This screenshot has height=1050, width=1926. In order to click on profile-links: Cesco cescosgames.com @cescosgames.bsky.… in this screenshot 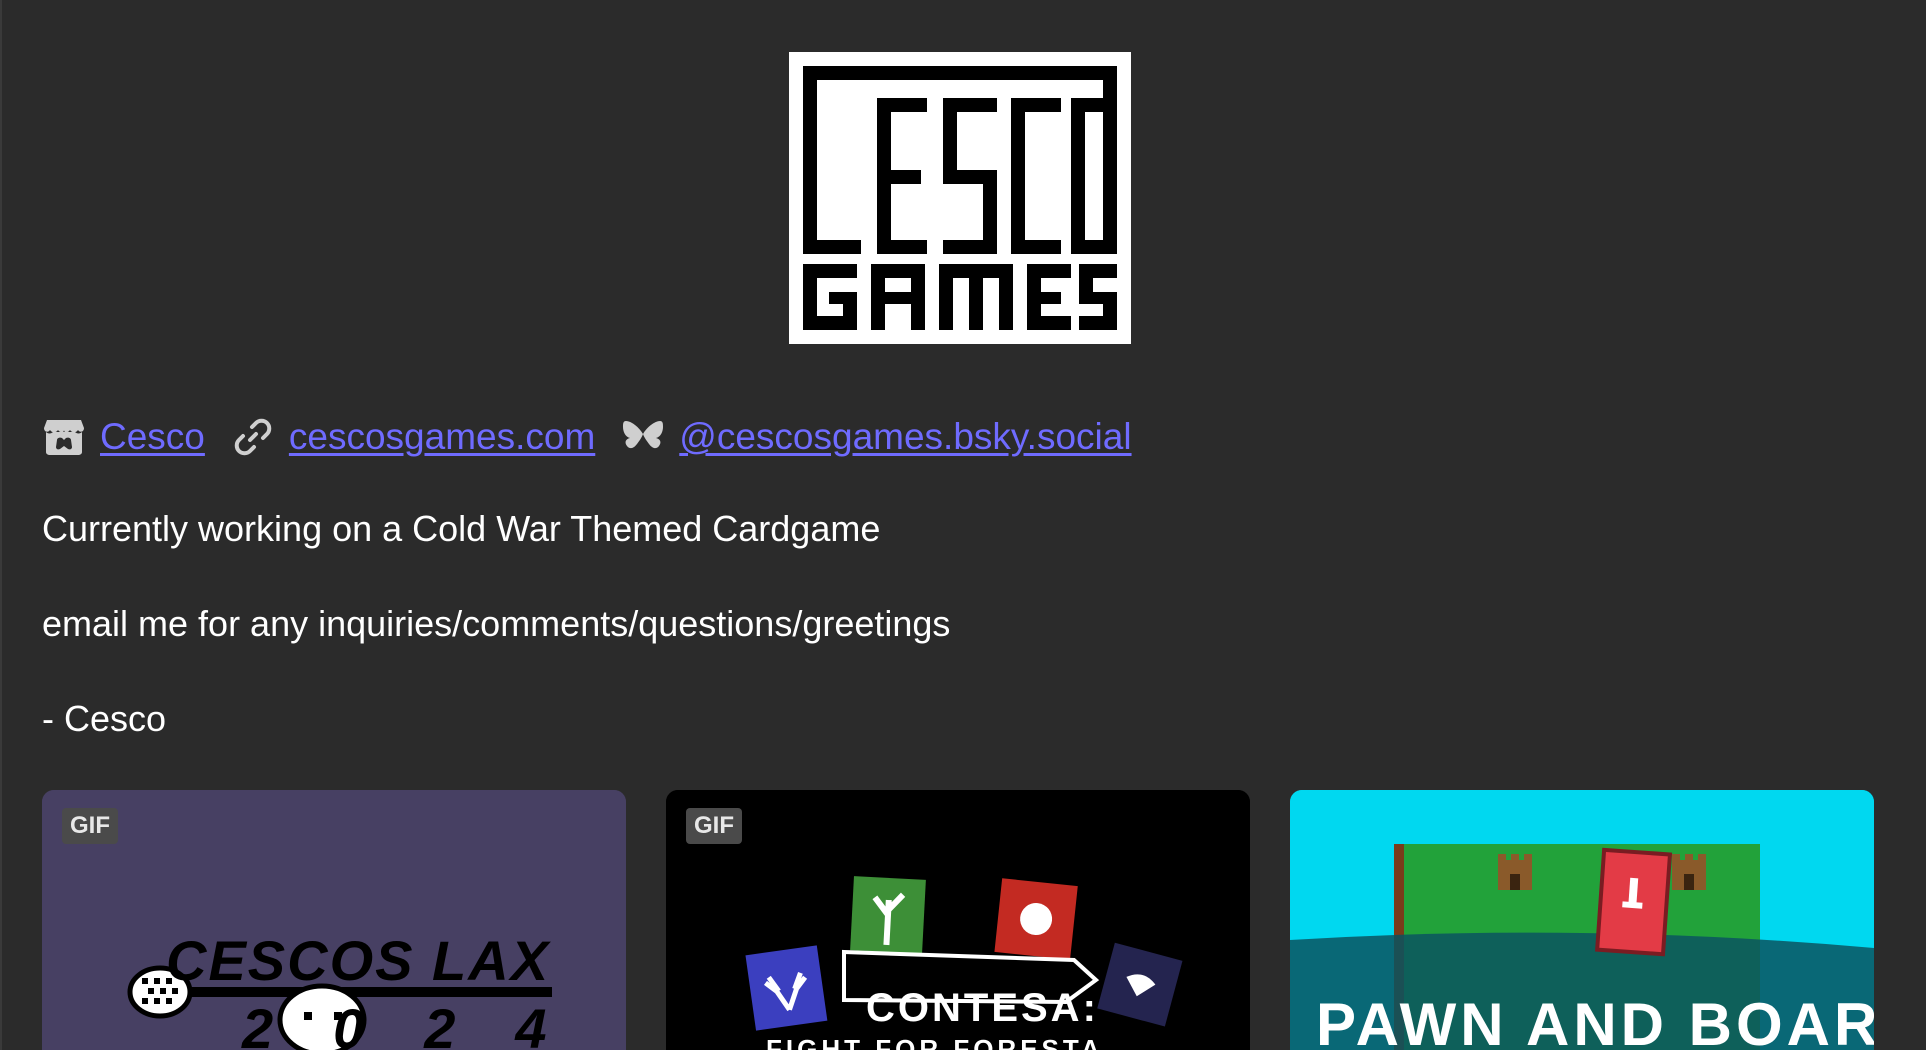, I will do `click(600, 437)`.